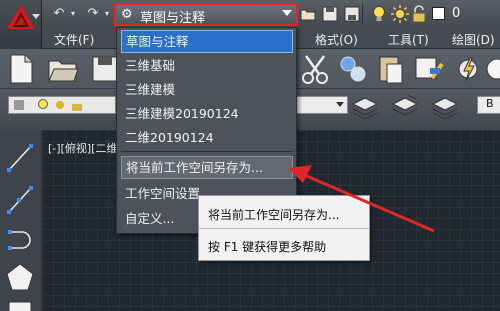 Image resolution: width=500 pixels, height=311 pixels. Describe the element at coordinates (330, 14) in the screenshot. I see `save-icon` at that location.